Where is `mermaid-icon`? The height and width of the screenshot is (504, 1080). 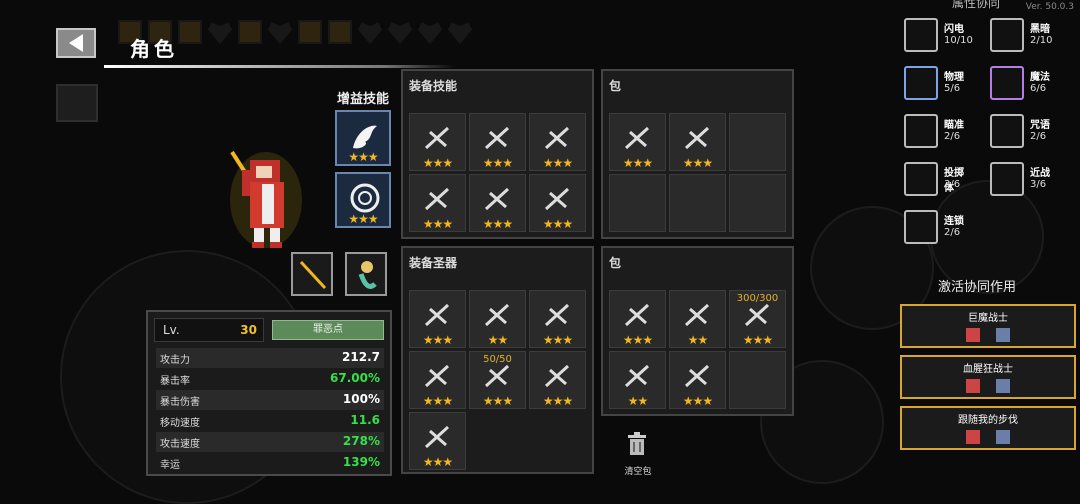
mermaid-icon is located at coordinates (367, 275).